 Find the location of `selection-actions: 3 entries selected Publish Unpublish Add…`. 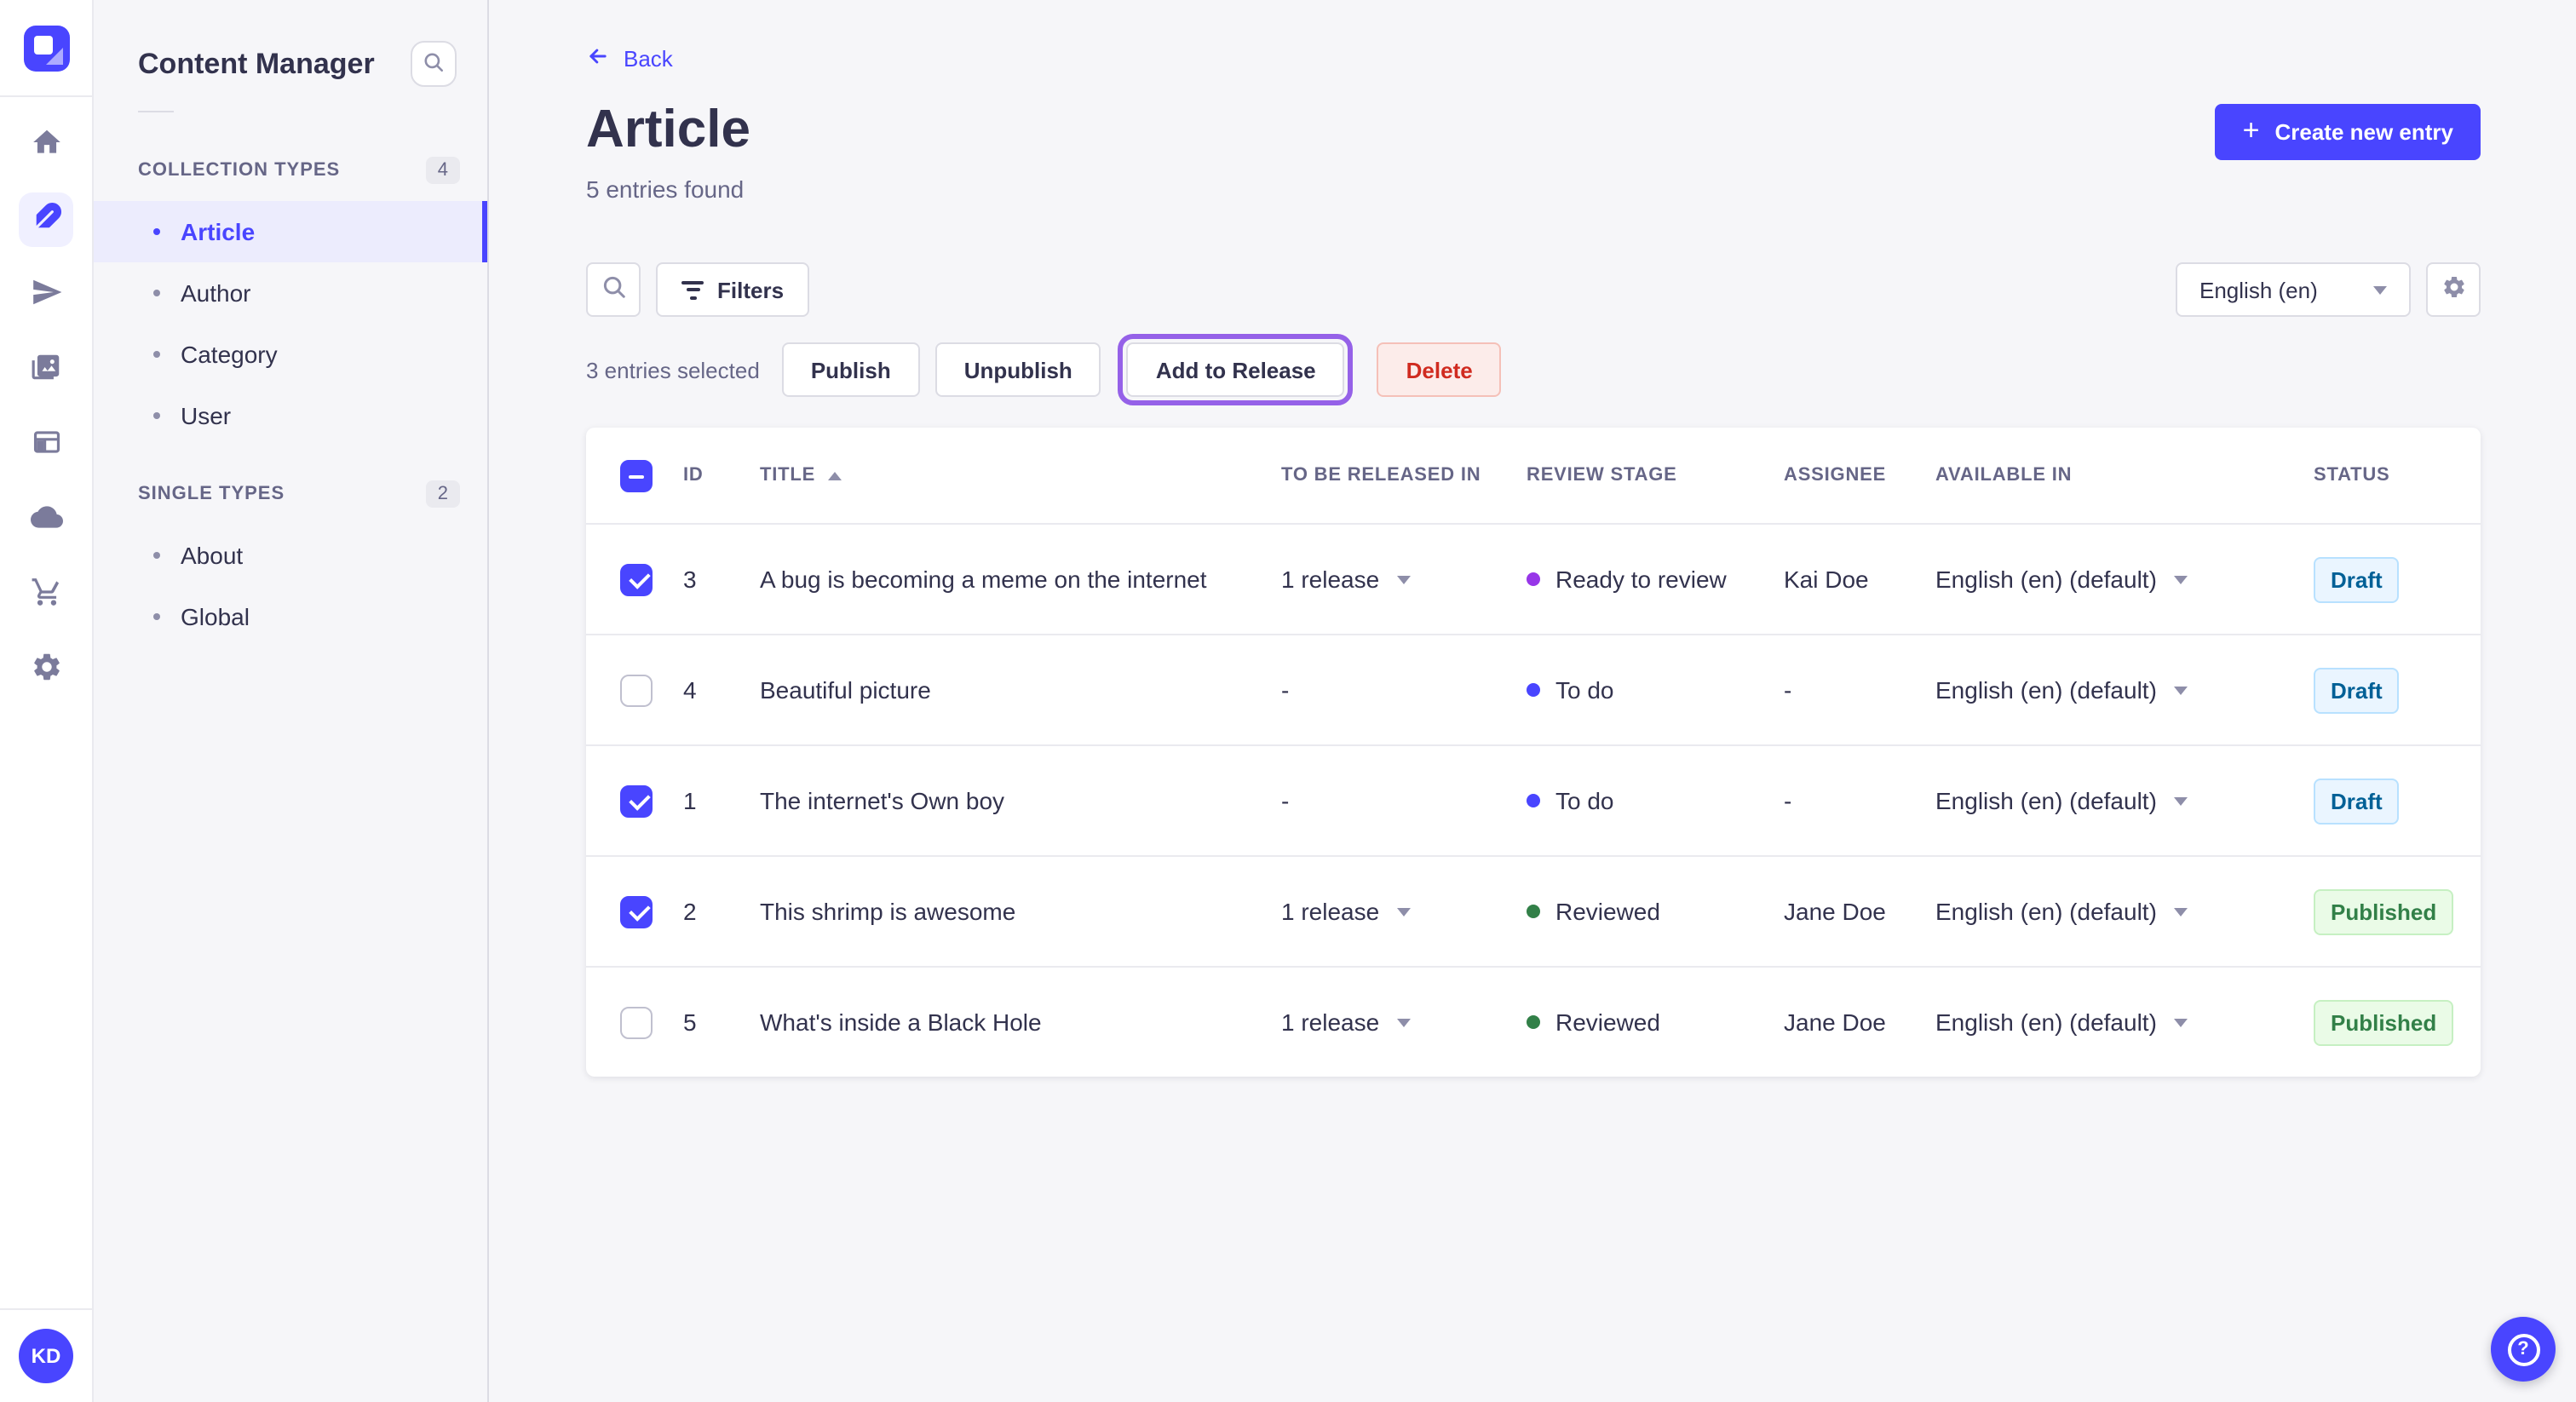

selection-actions: 3 entries selected Publish Unpublish Add… is located at coordinates (1534, 369).